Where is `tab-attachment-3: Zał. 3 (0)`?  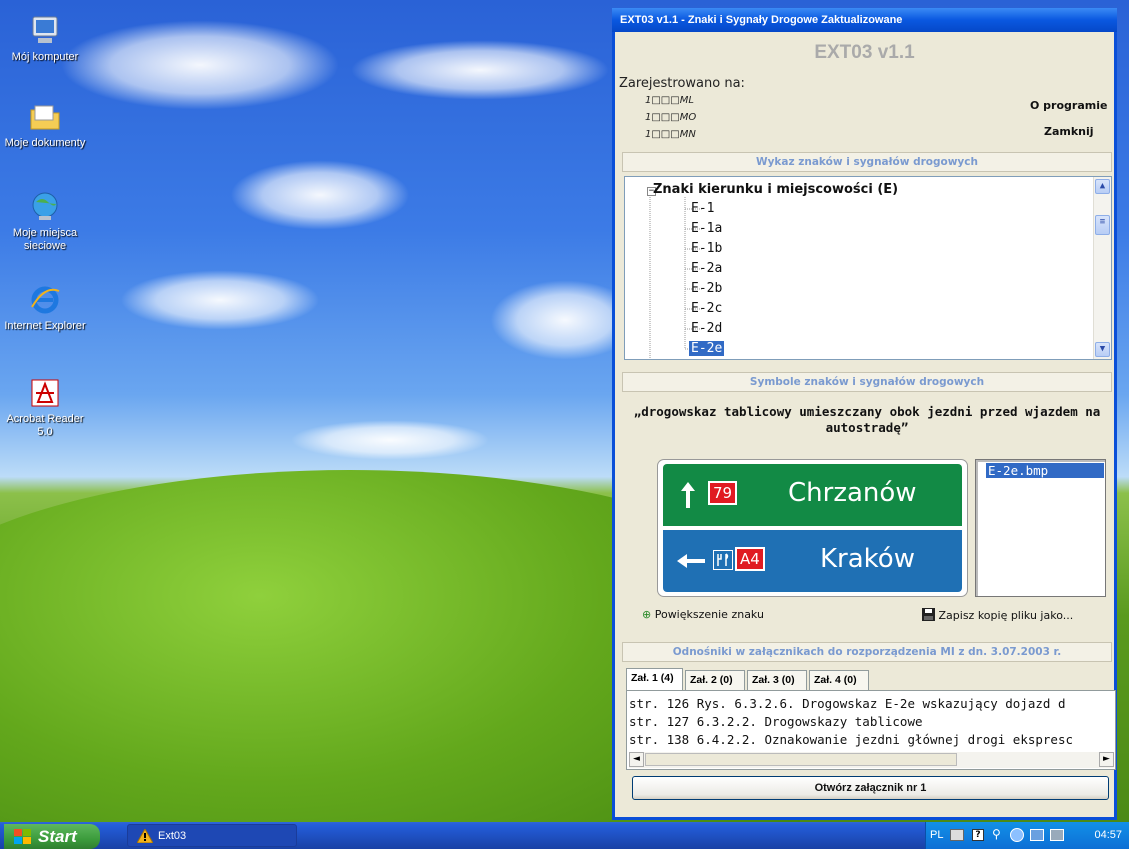 tab-attachment-3: Zał. 3 (0) is located at coordinates (777, 680).